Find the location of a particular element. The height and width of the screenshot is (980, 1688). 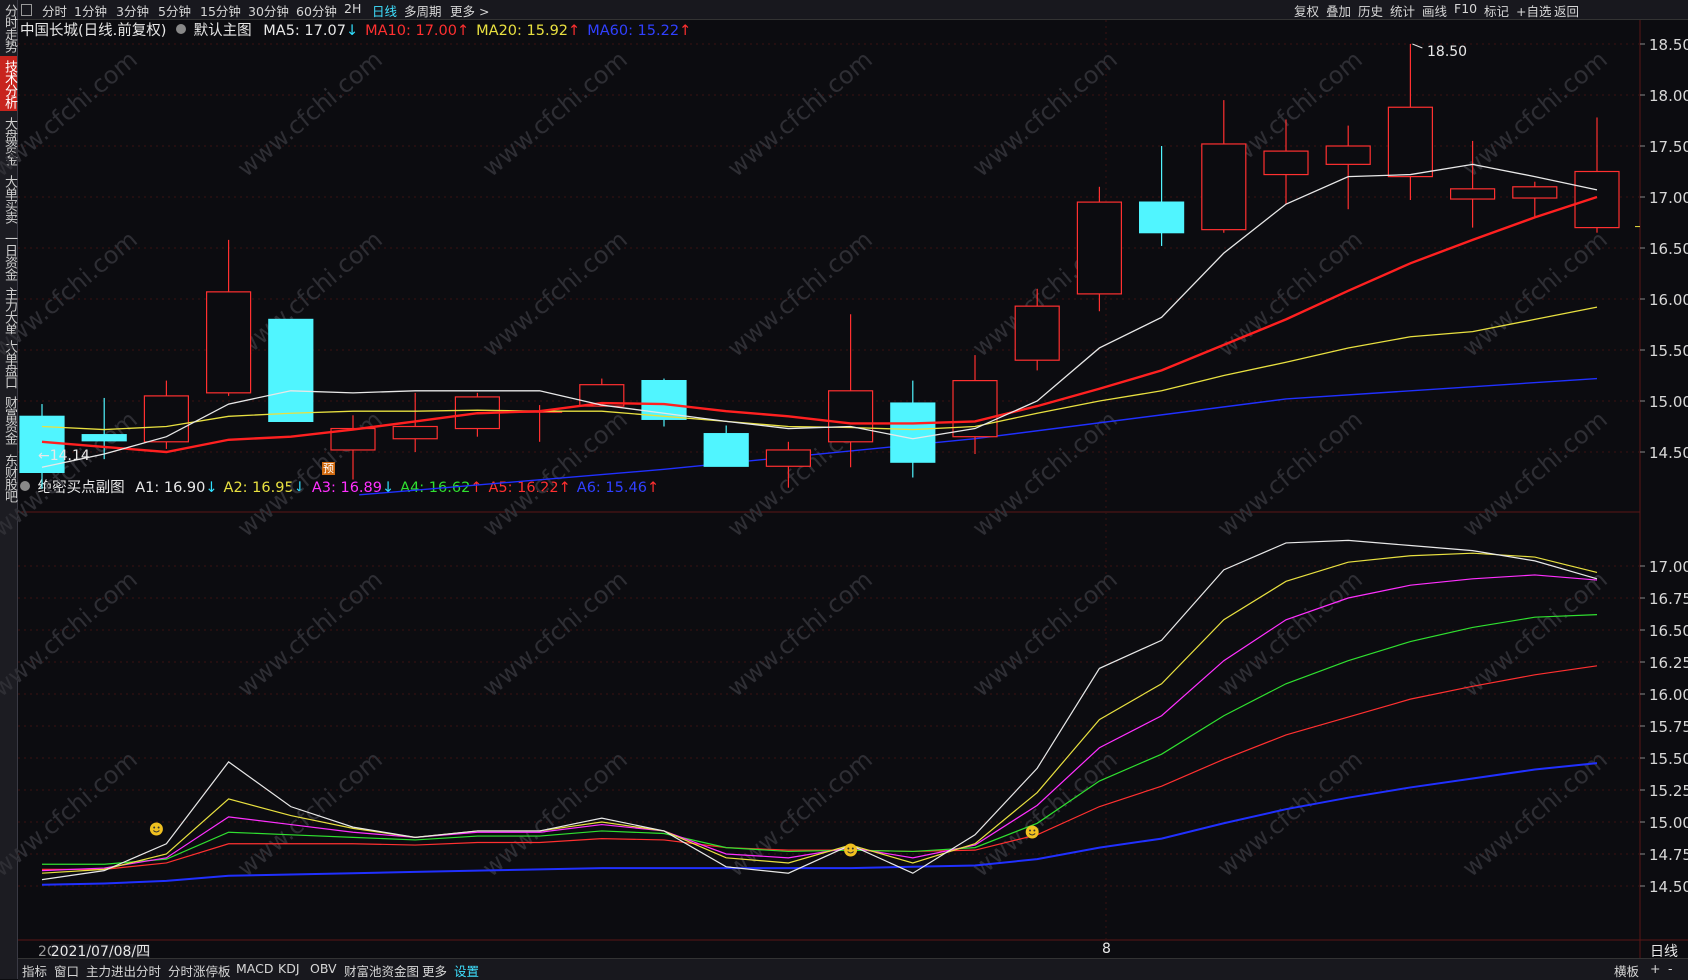

buy-signal-icon is located at coordinates (851, 850).